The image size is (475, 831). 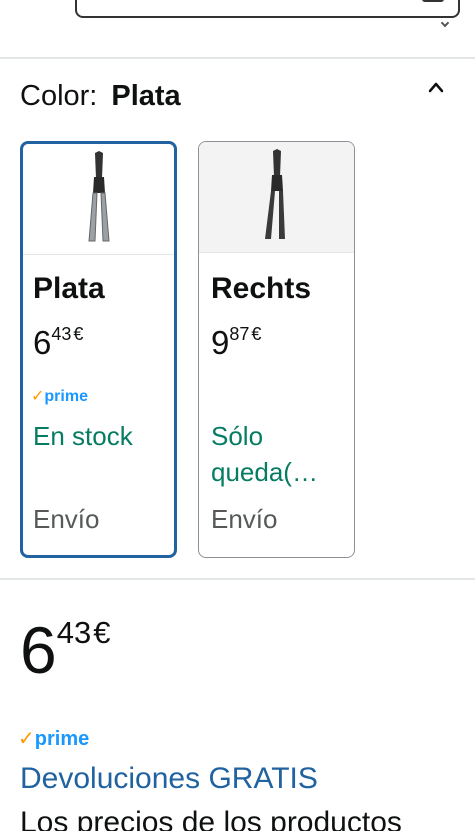 I want to click on variant-selected-value: Plata, so click(x=146, y=96).